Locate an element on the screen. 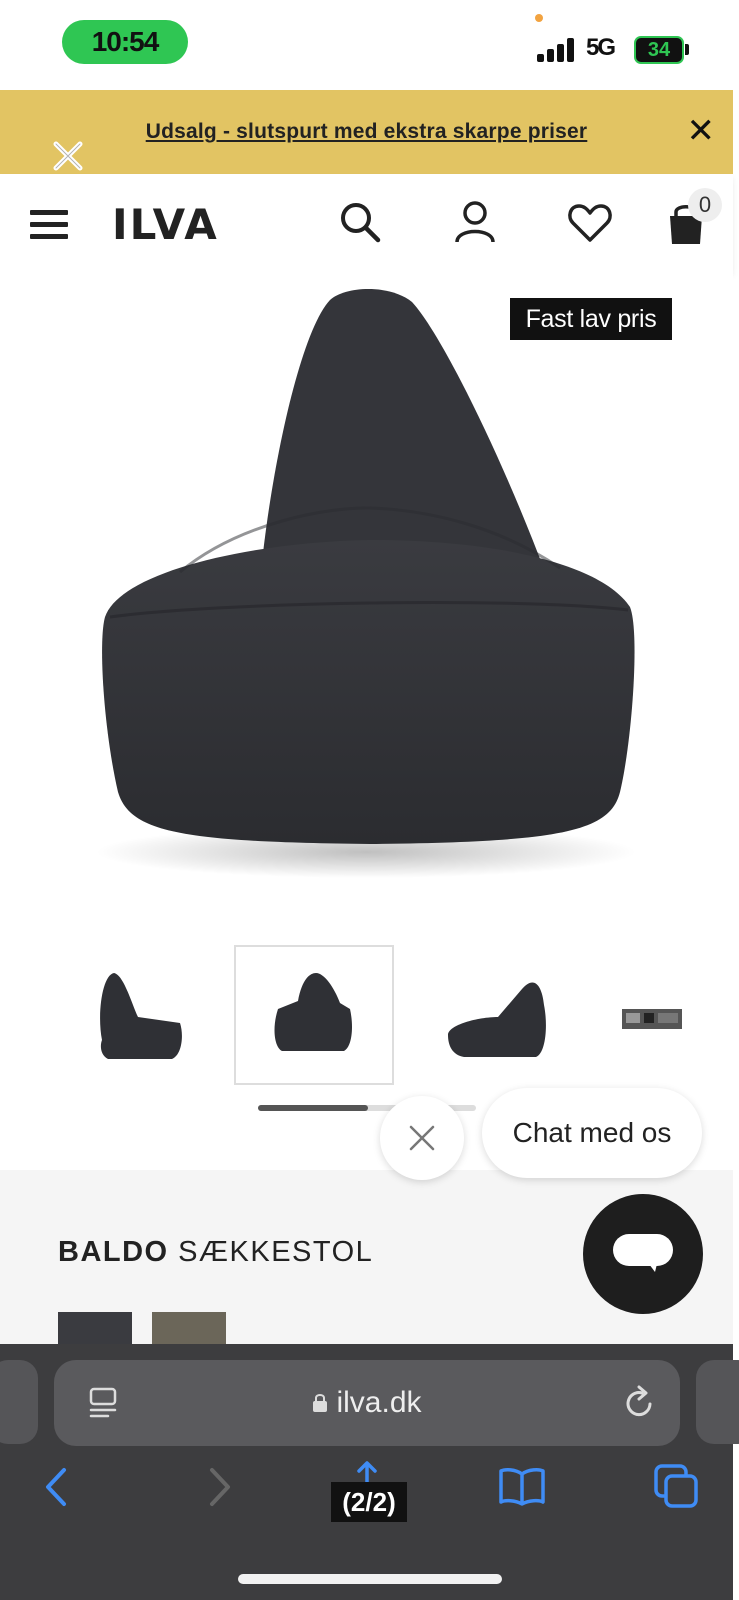 This screenshot has width=739, height=1600. product-type: SÆKKESTOL is located at coordinates (276, 1252).